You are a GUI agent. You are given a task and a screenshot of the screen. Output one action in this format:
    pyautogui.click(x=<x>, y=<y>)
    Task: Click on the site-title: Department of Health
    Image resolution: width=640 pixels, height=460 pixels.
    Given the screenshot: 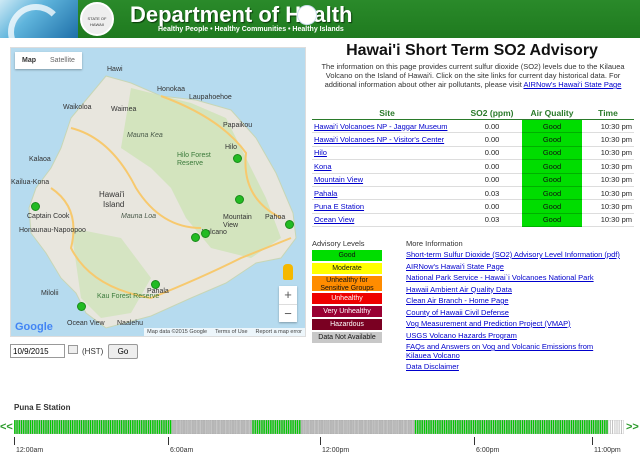 What is the action you would take?
    pyautogui.click(x=241, y=15)
    